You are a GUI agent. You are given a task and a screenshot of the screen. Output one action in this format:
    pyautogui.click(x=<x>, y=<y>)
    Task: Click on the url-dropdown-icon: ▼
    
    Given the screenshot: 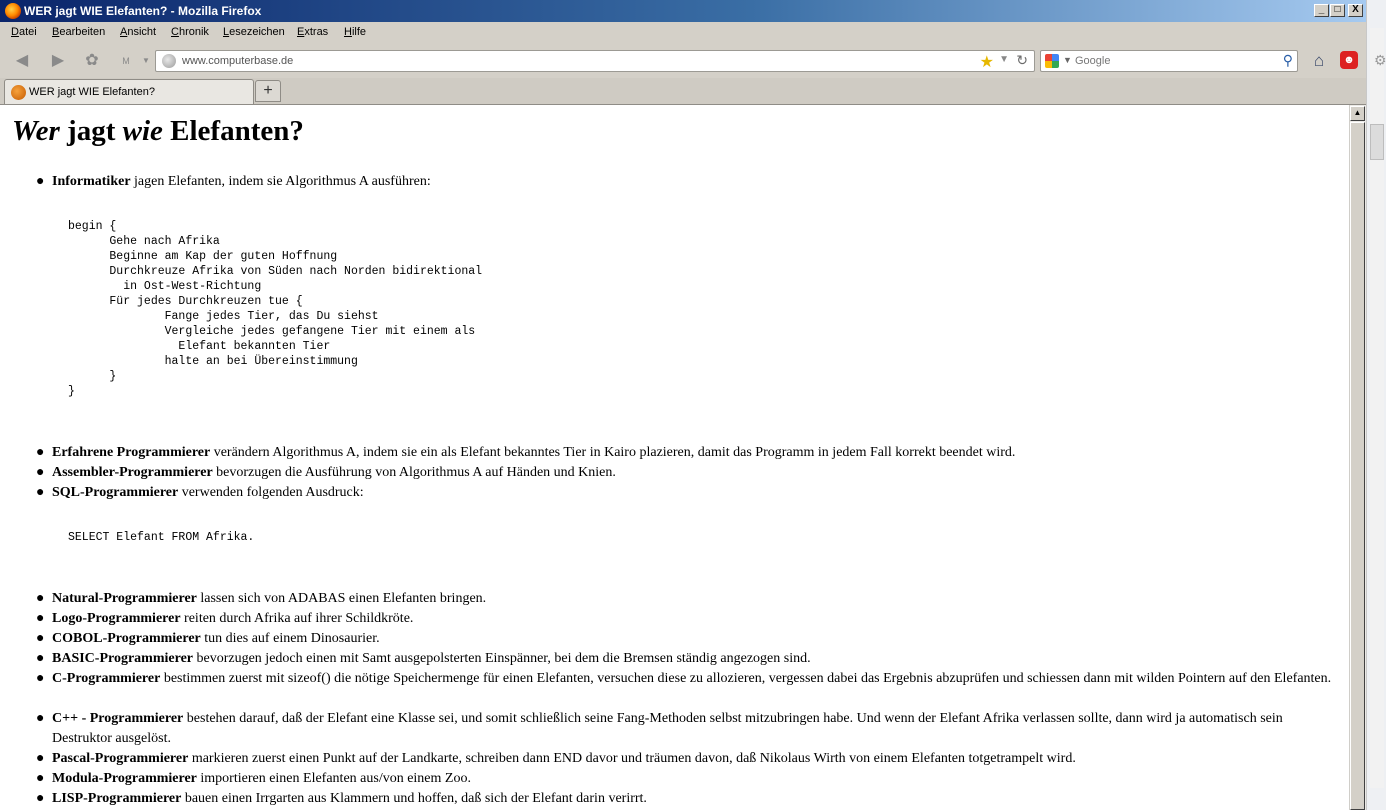 What is the action you would take?
    pyautogui.click(x=1004, y=59)
    